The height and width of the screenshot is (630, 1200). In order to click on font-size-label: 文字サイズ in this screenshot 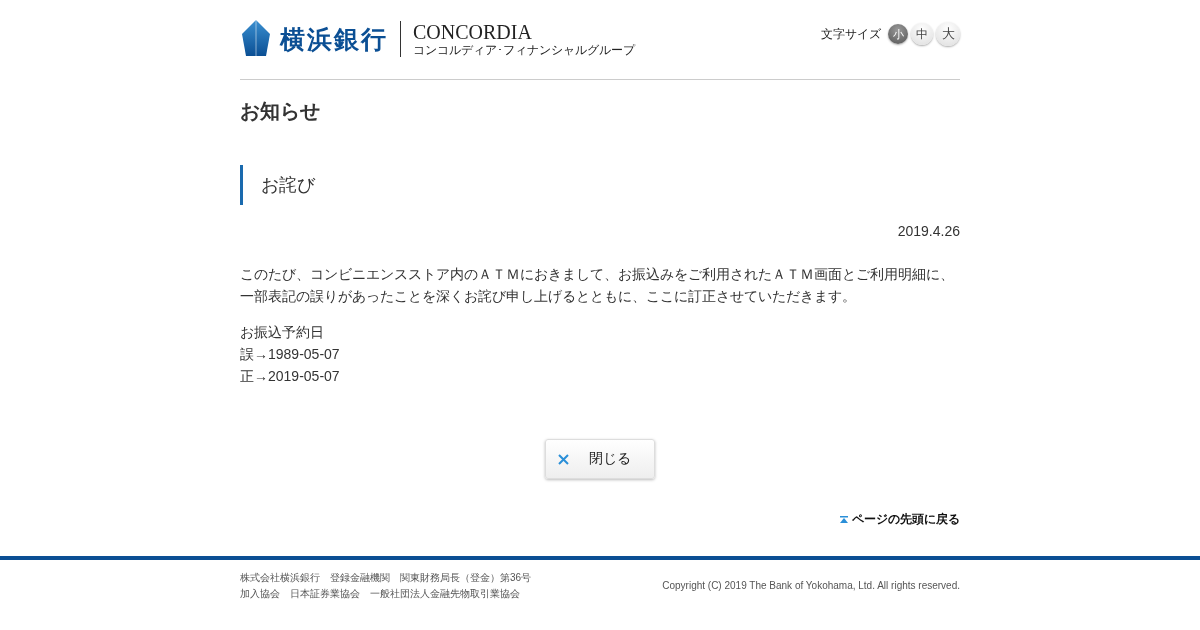, I will do `click(851, 34)`.